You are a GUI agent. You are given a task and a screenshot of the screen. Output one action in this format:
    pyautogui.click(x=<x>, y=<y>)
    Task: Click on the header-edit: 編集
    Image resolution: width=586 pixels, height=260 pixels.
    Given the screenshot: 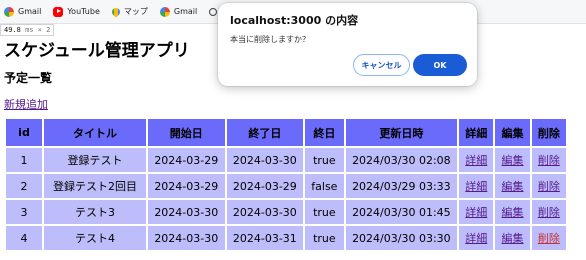 What is the action you would take?
    pyautogui.click(x=512, y=132)
    